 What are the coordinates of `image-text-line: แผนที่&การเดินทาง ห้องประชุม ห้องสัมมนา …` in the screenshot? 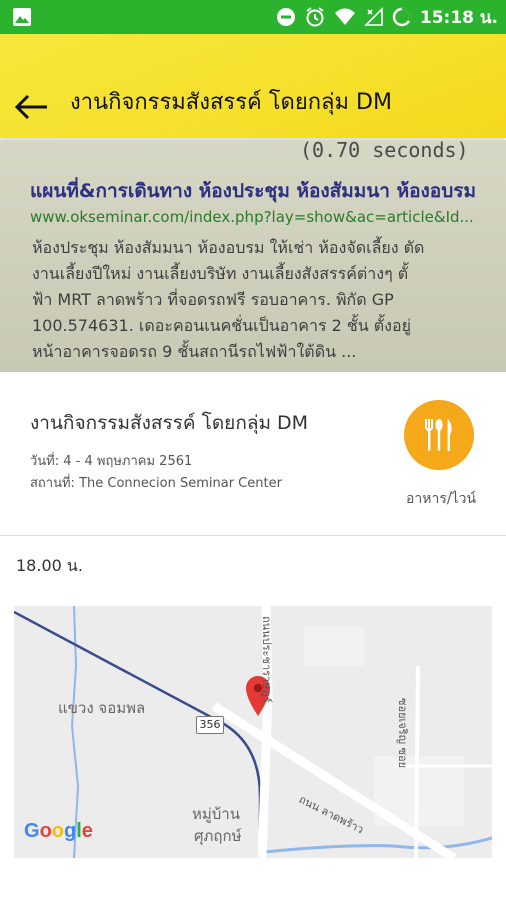 It's located at (253, 191).